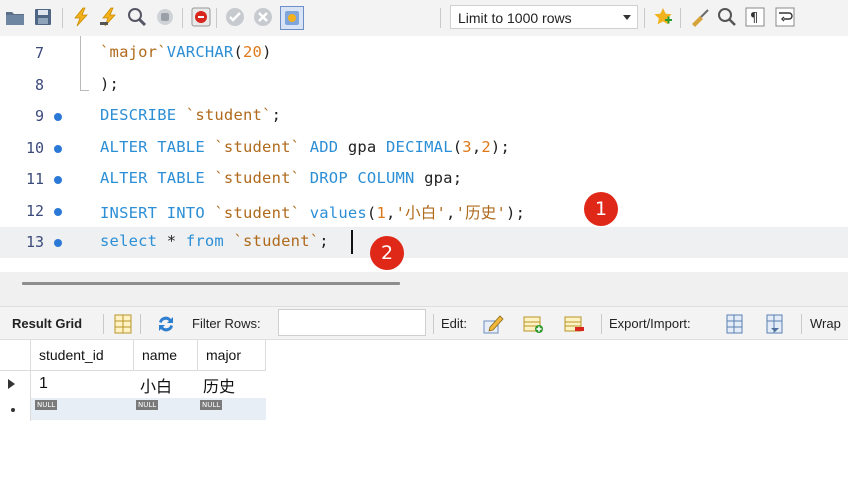  What do you see at coordinates (424, 242) in the screenshot?
I see `editor-line: 13 select * from `student`;` at bounding box center [424, 242].